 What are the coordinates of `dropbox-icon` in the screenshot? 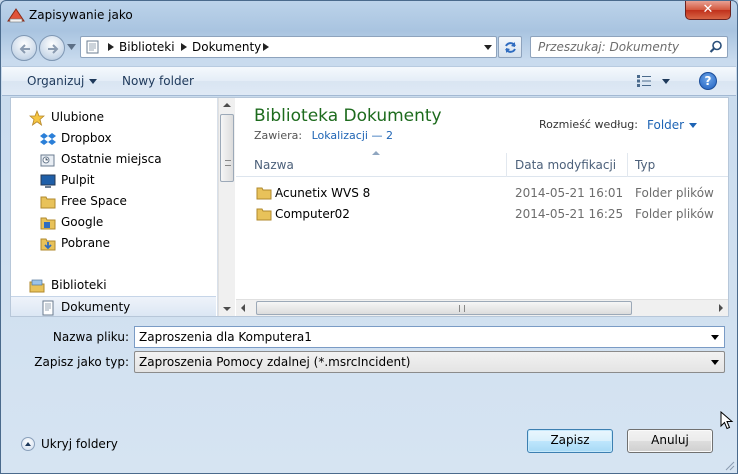 It's located at (48, 139).